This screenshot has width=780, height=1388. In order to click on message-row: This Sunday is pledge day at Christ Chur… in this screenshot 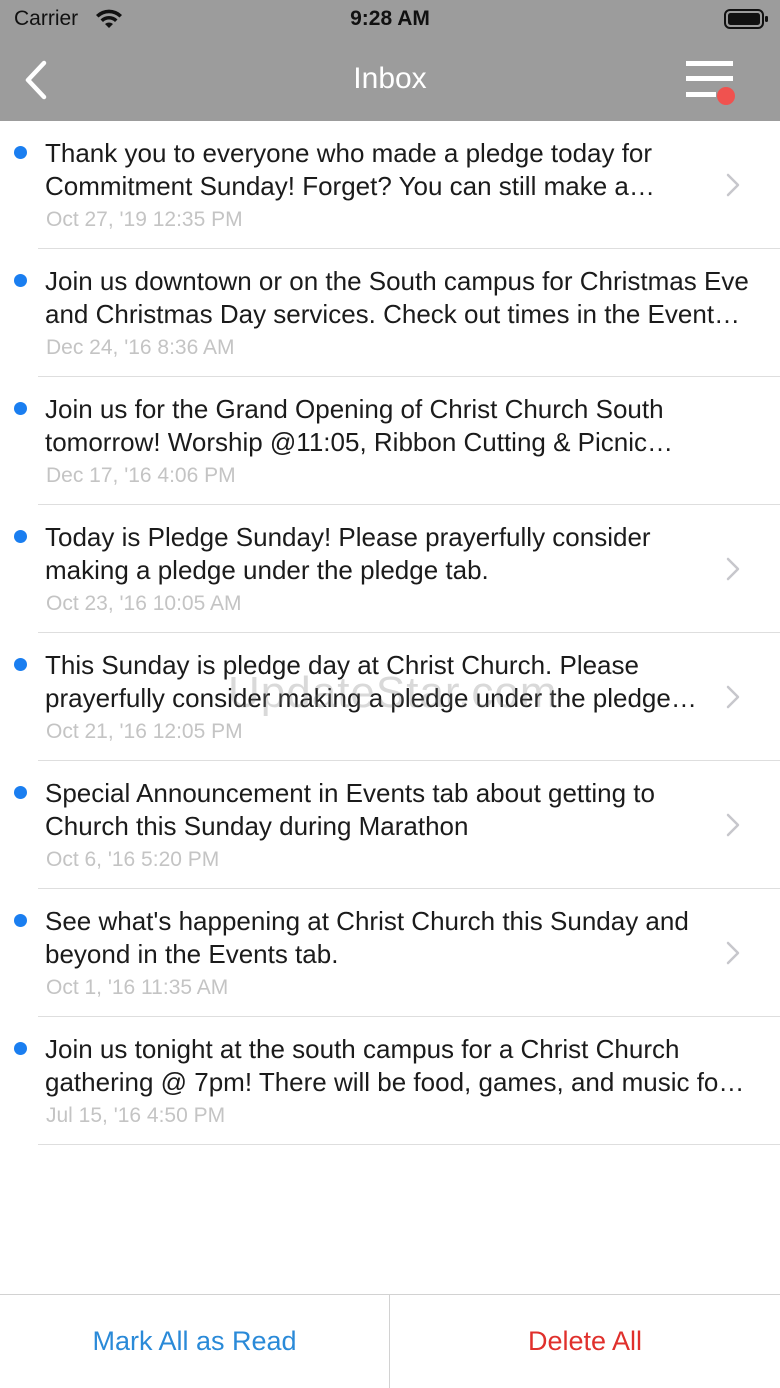, I will do `click(397, 697)`.